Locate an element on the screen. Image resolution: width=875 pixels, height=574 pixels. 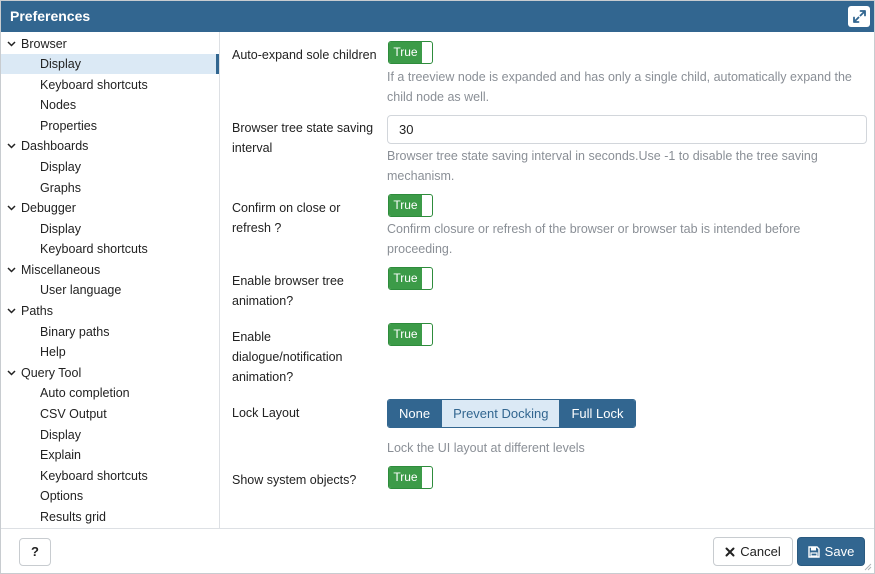
tree-item-binary-paths: Binary paths is located at coordinates (110, 332).